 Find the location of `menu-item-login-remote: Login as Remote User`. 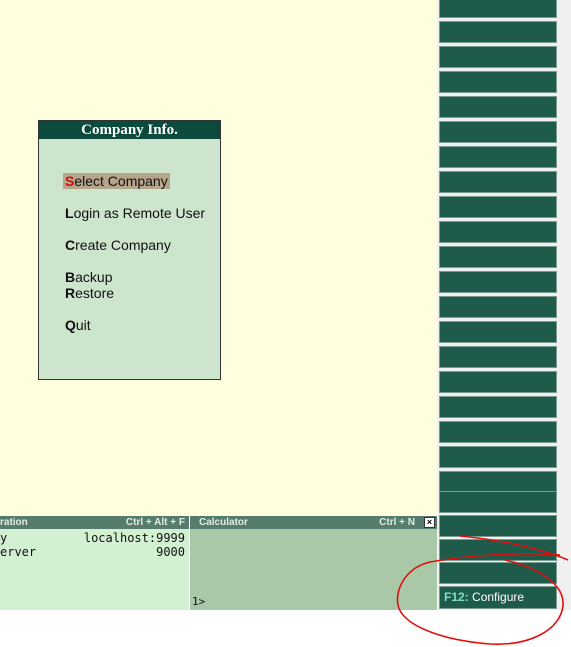

menu-item-login-remote: Login as Remote User is located at coordinates (135, 213).